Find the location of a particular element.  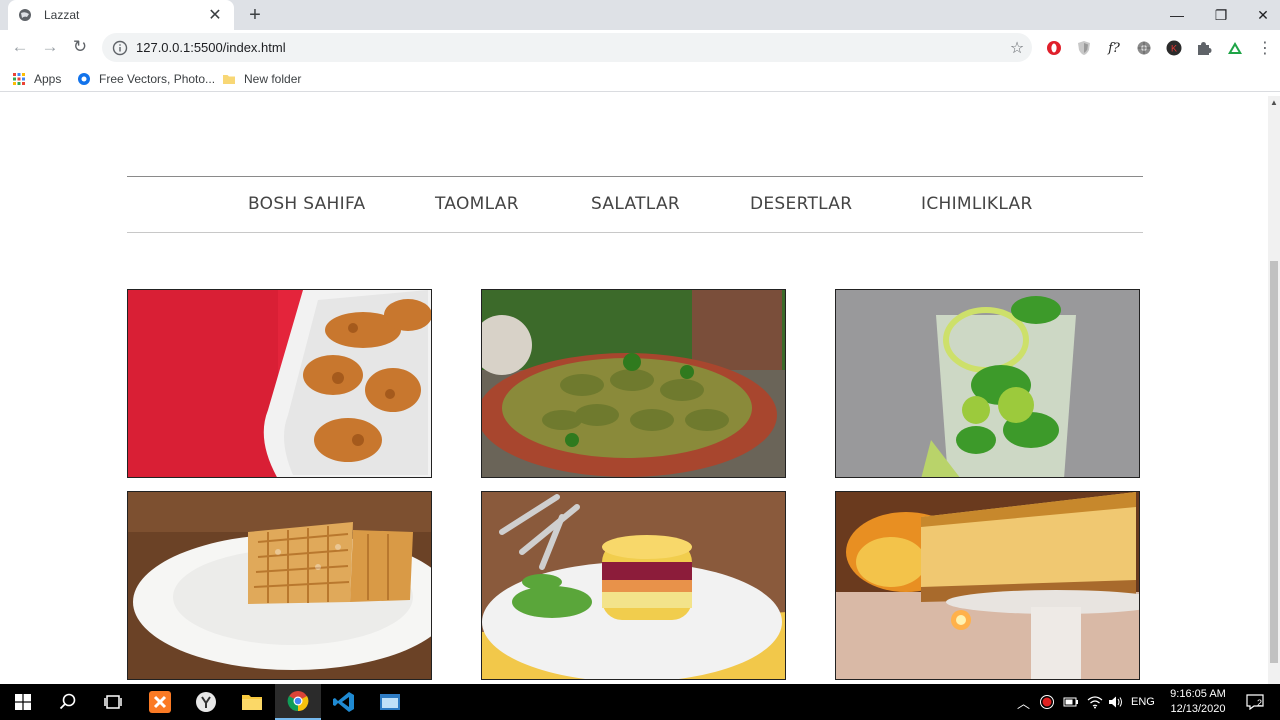

dolma-image is located at coordinates (633, 383).